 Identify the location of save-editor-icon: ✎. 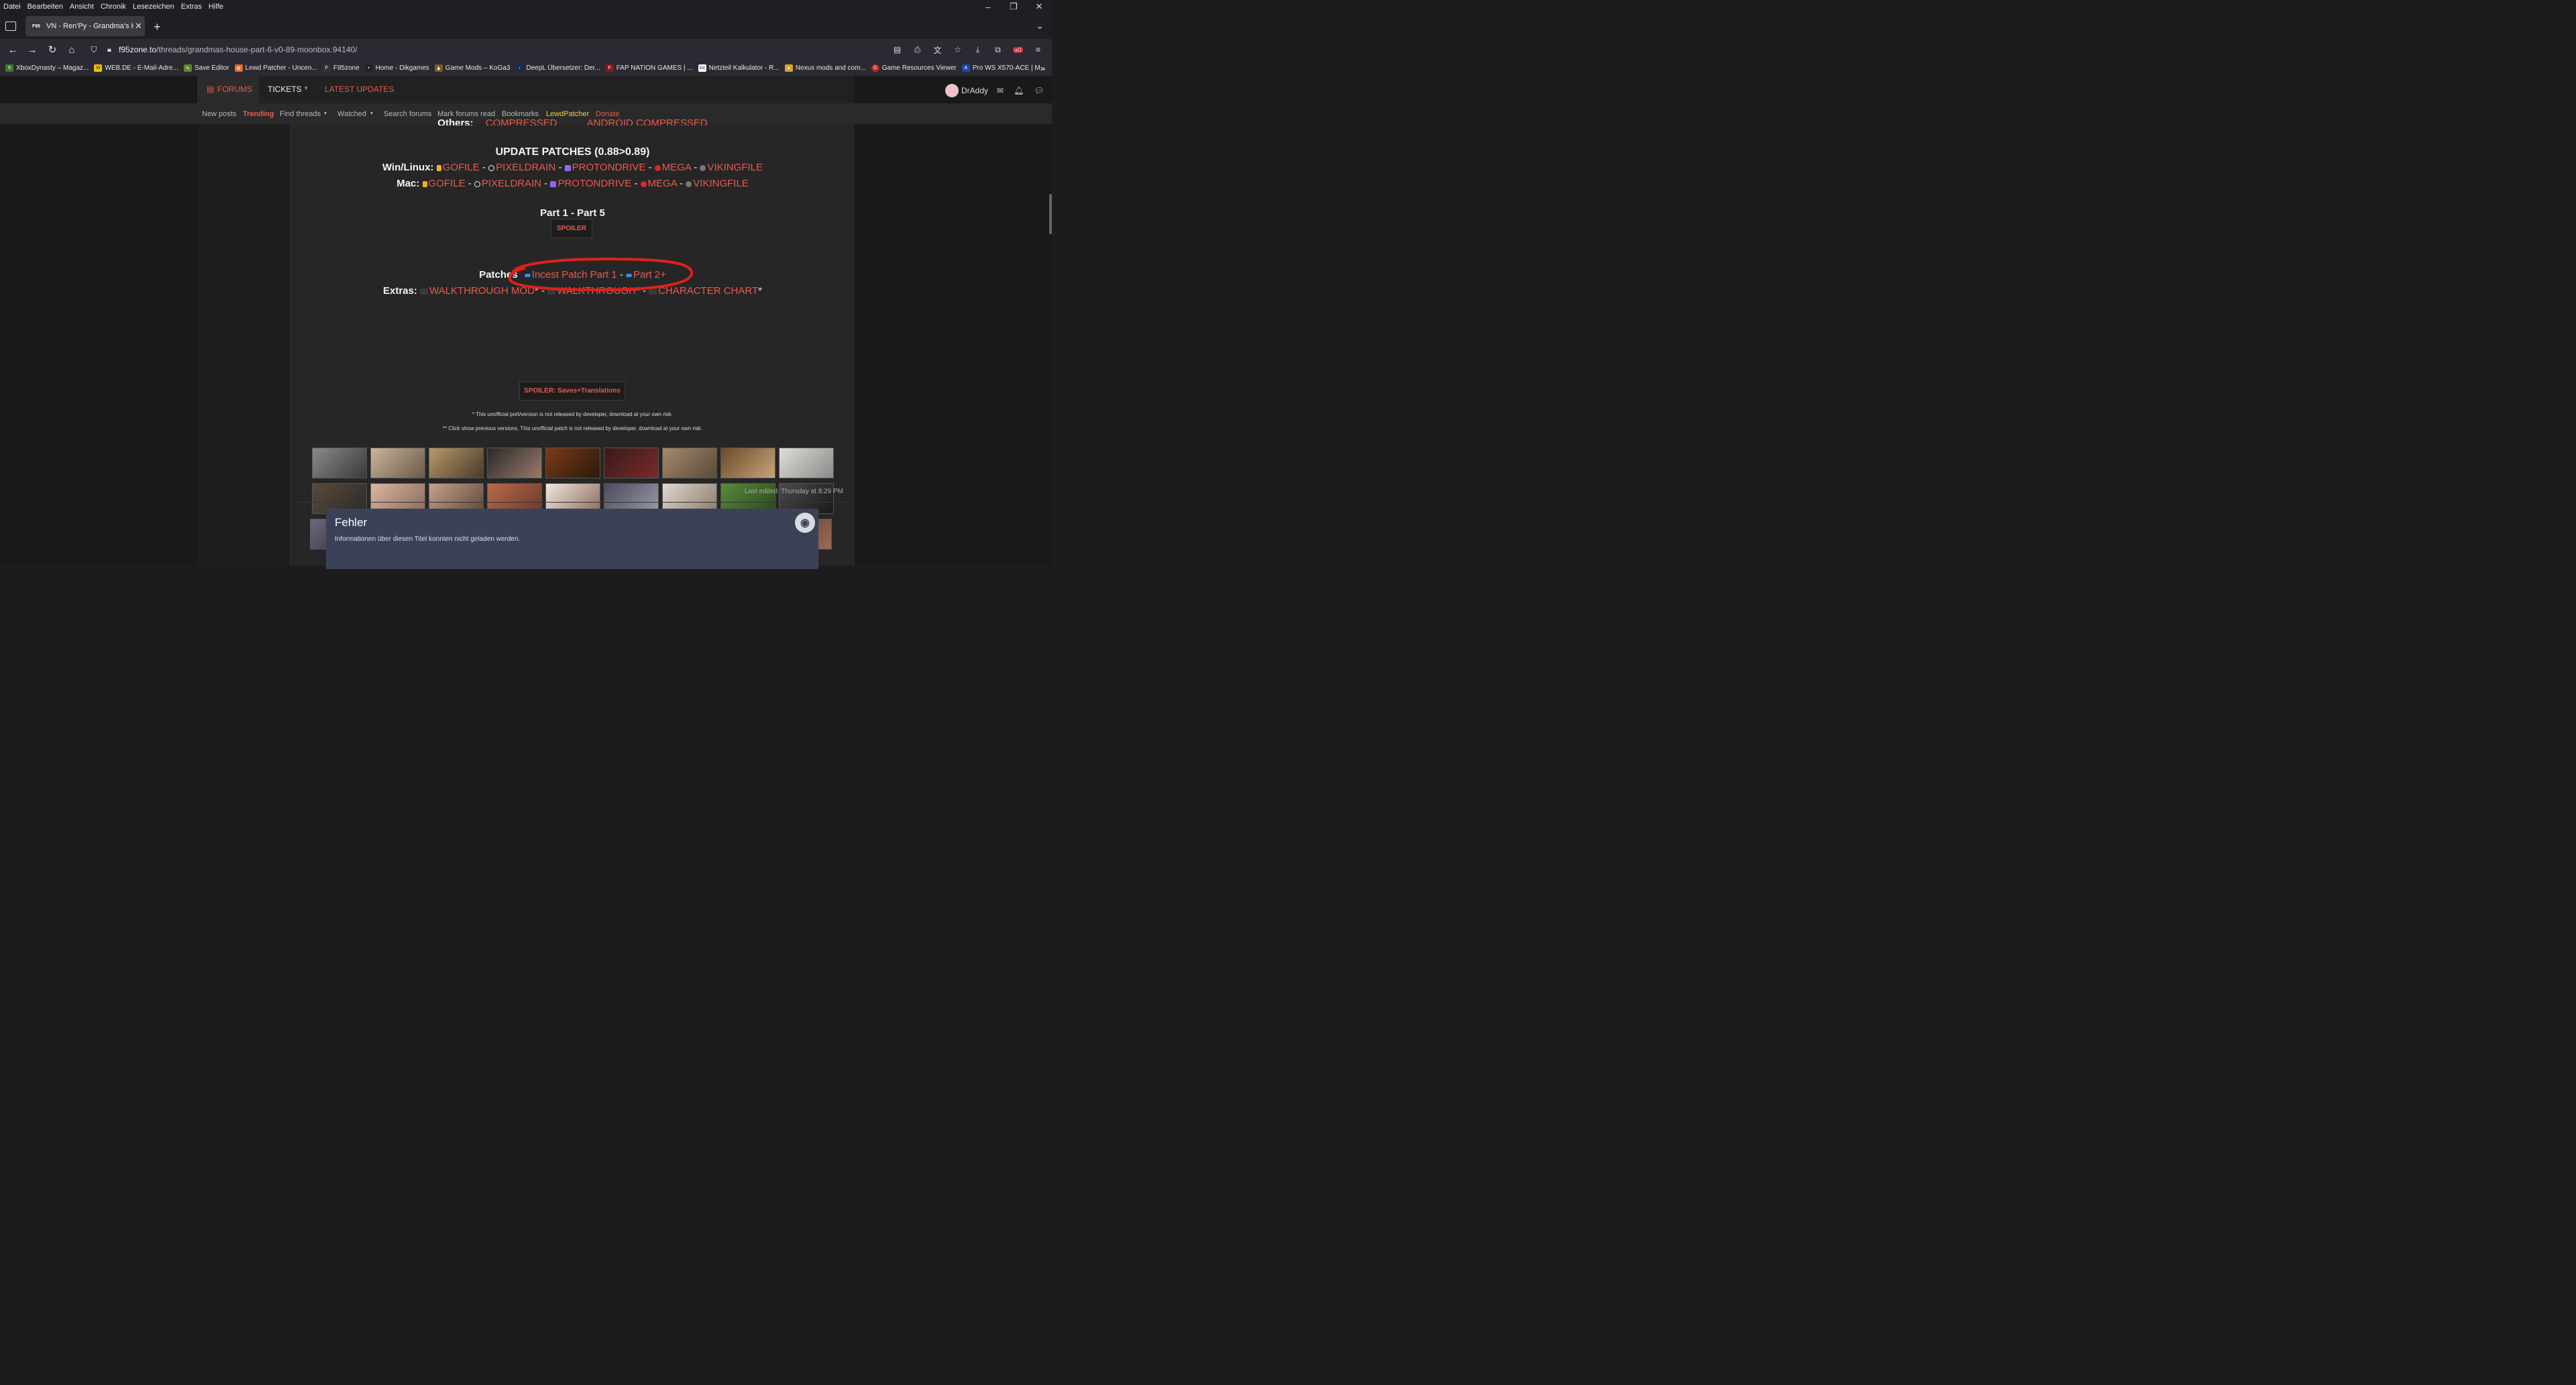
(187, 68).